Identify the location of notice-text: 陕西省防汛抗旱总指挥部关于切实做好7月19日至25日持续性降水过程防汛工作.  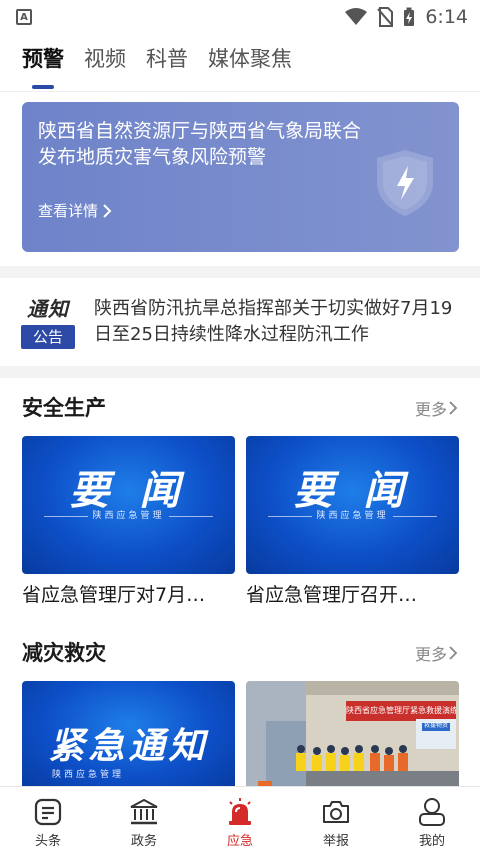
(273, 321).